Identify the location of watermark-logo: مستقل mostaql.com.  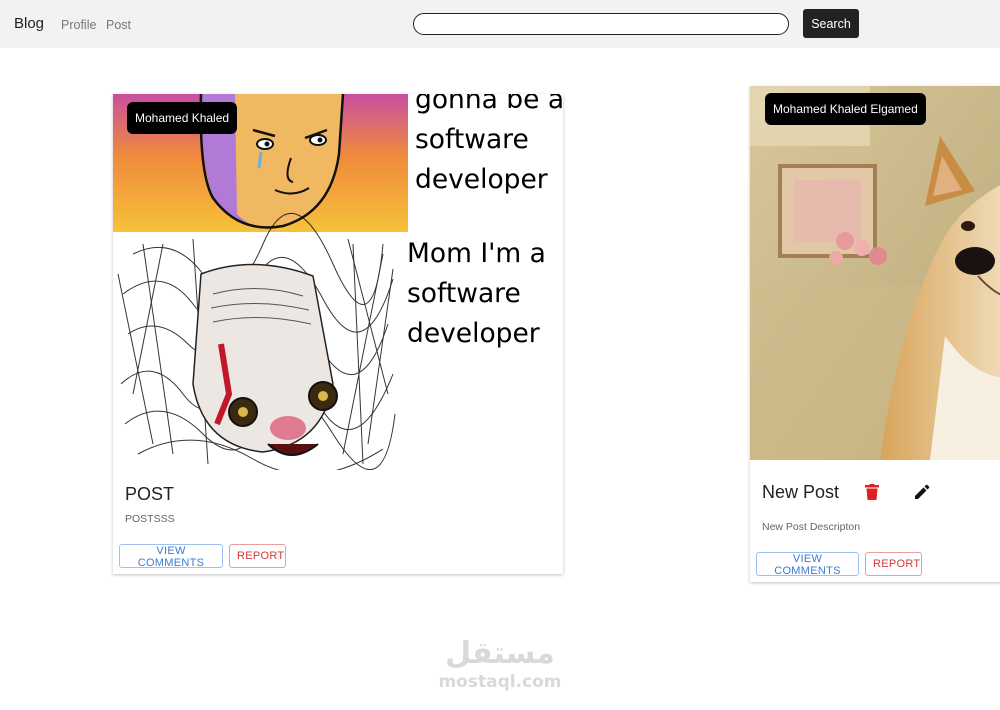
(500, 664).